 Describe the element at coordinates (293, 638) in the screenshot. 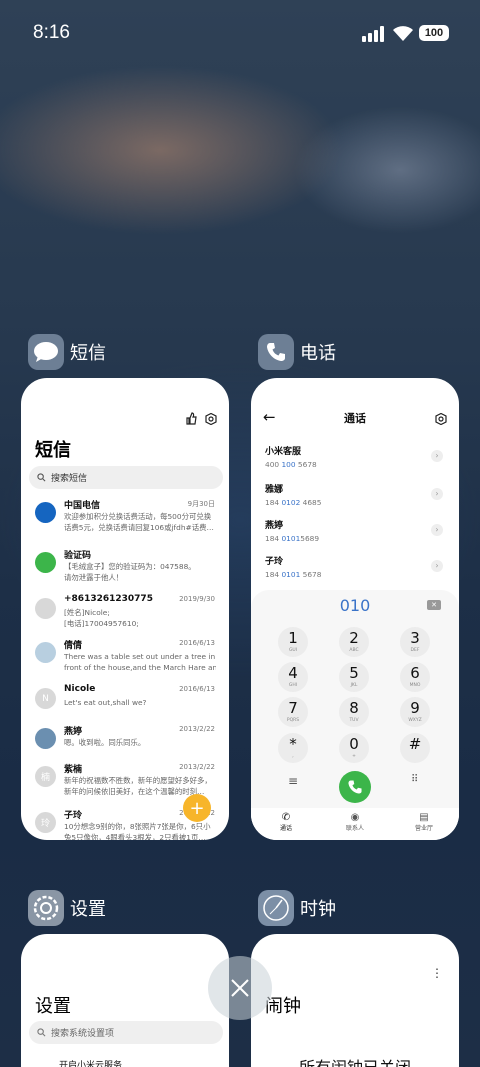

I see `key-digit: 1` at that location.